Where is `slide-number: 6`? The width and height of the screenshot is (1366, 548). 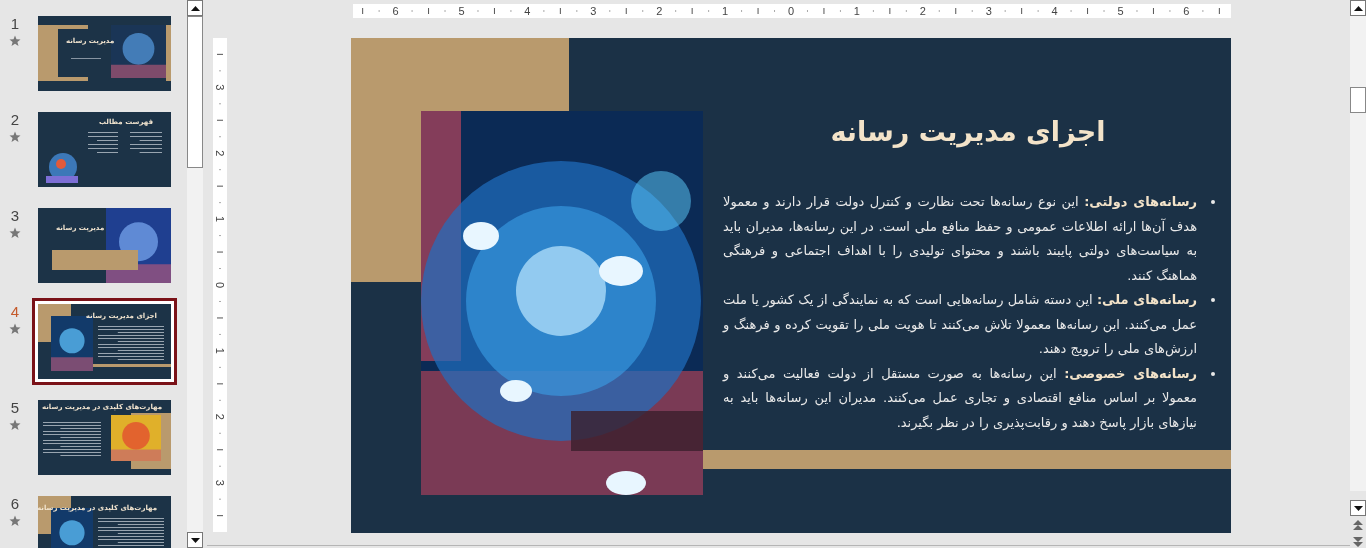
slide-number: 6 is located at coordinates (15, 504).